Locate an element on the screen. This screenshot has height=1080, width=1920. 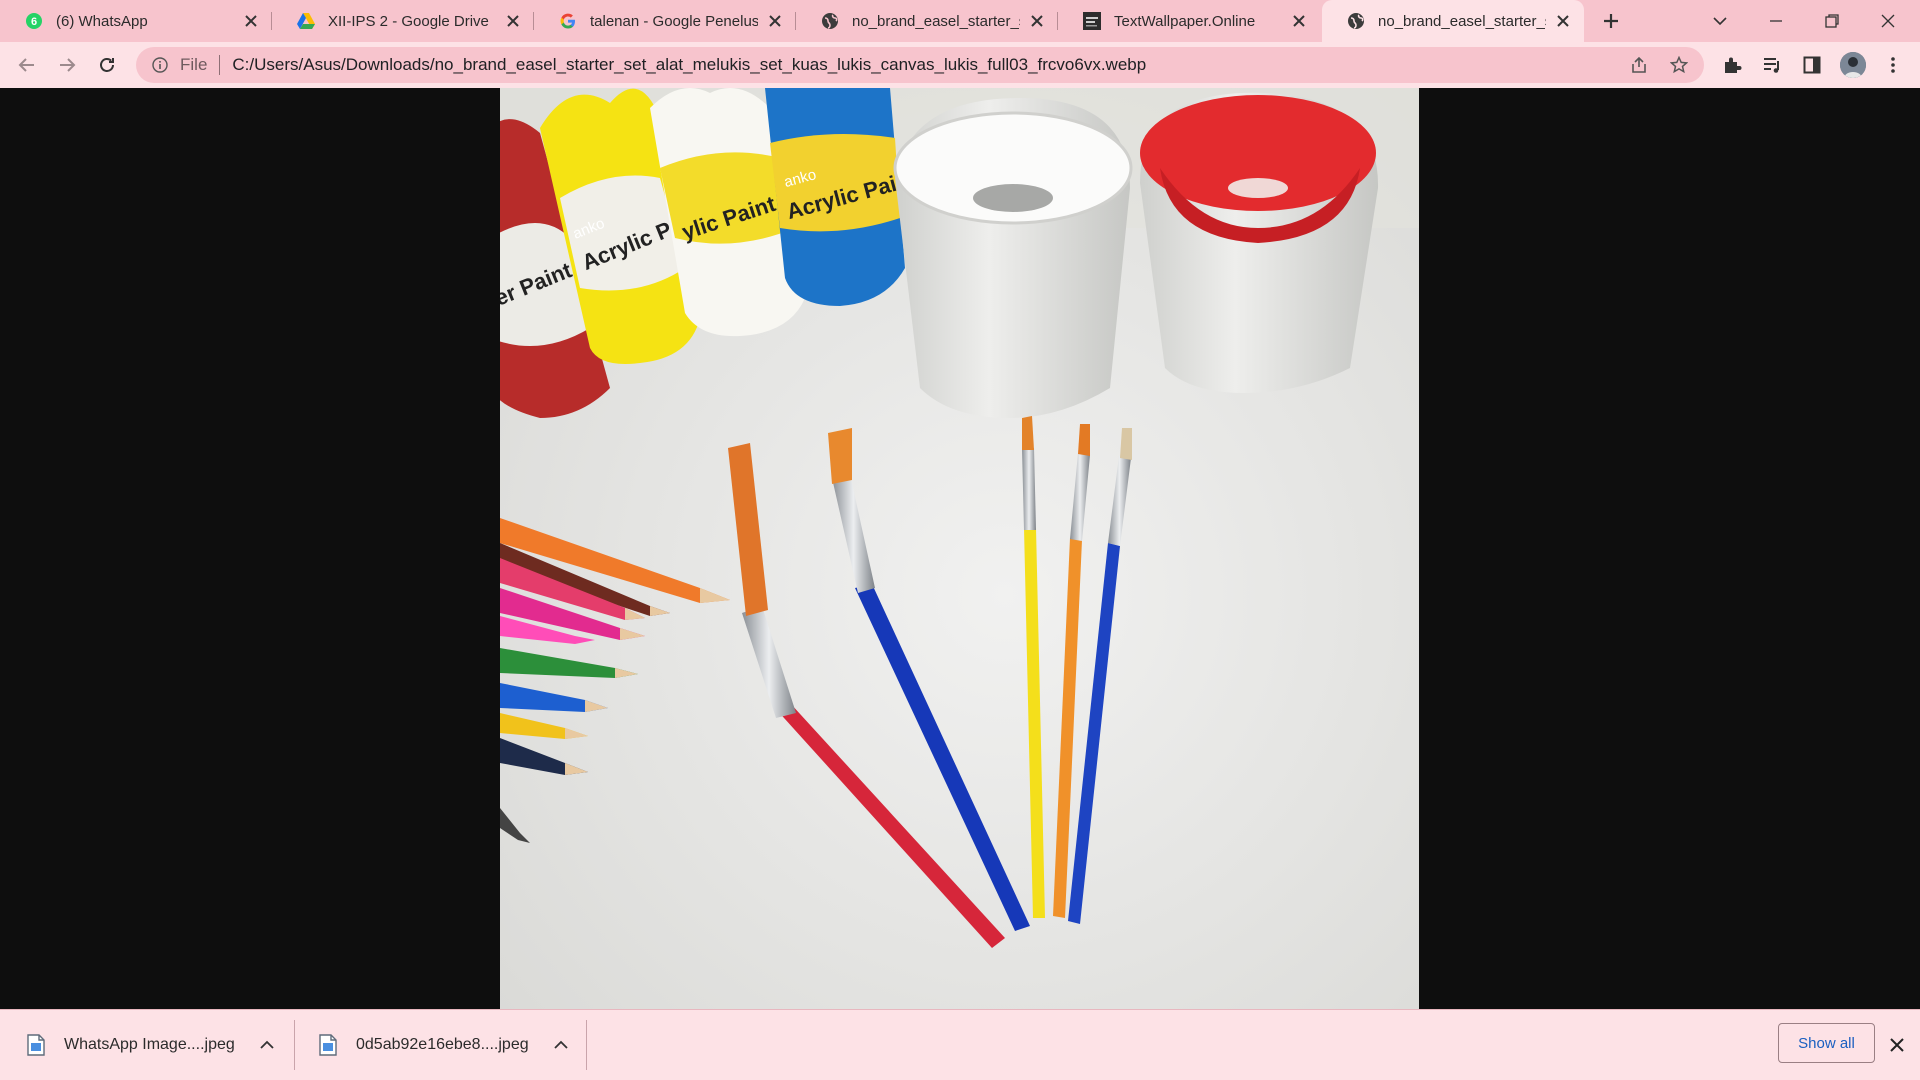
close-download-bar-button is located at coordinates (1897, 1045).